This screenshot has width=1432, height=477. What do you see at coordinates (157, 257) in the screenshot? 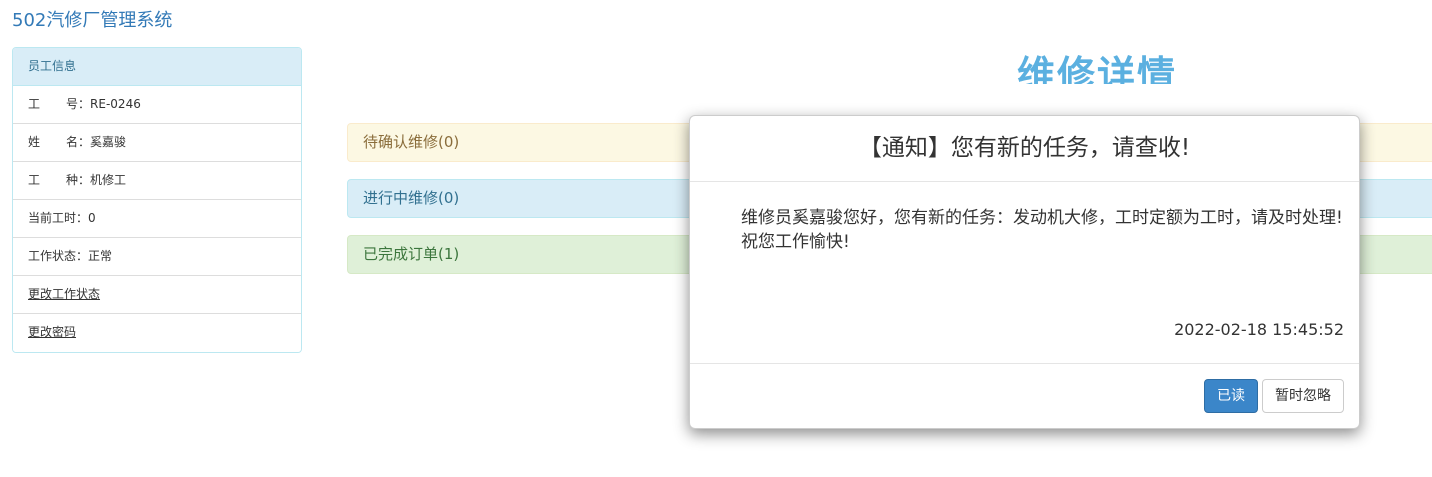
I see `work-status-row: 工作状态：正常` at bounding box center [157, 257].